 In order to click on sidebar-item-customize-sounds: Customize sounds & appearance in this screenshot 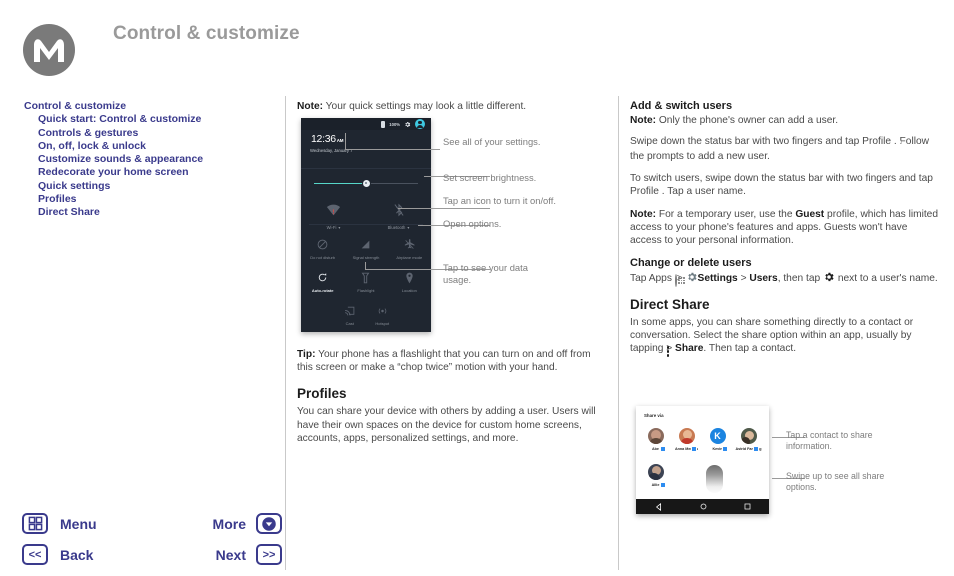, I will do `click(144, 159)`.